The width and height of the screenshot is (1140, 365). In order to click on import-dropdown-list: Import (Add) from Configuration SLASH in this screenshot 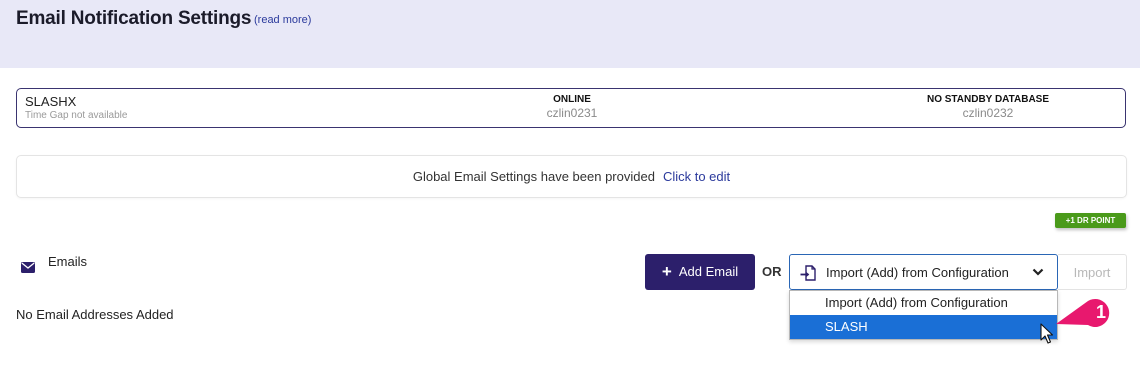, I will do `click(923, 315)`.